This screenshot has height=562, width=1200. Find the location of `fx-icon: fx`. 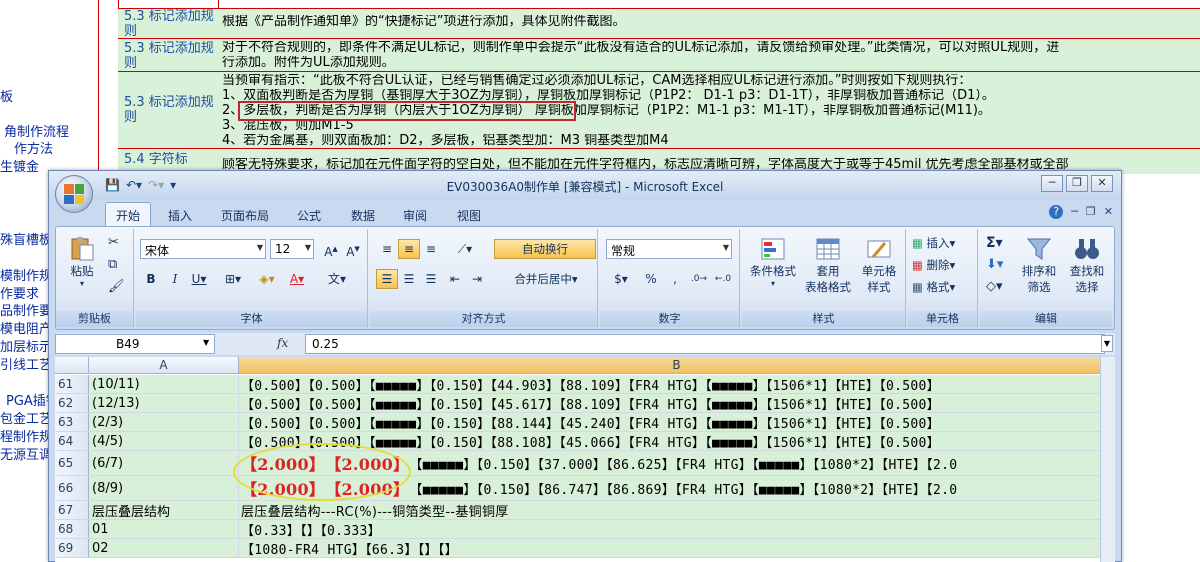

fx-icon: fx is located at coordinates (282, 343).